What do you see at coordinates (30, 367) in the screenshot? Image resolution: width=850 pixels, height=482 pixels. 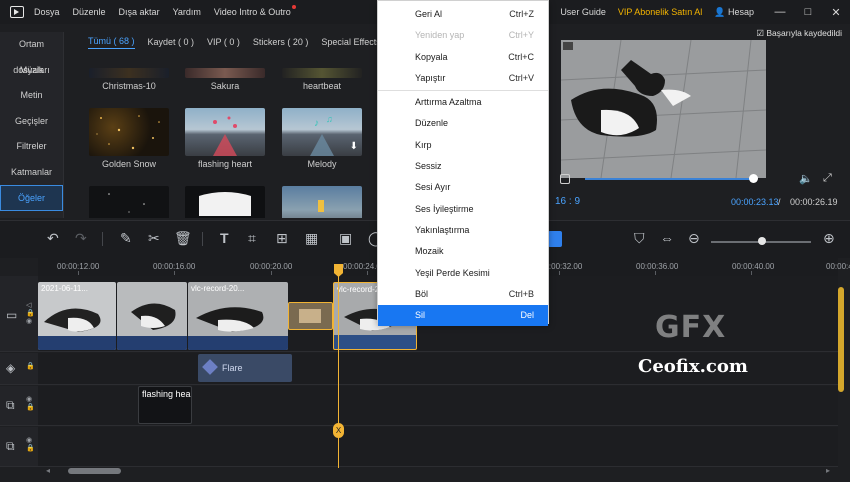 I see `track-lock-icon: 🔒` at bounding box center [30, 367].